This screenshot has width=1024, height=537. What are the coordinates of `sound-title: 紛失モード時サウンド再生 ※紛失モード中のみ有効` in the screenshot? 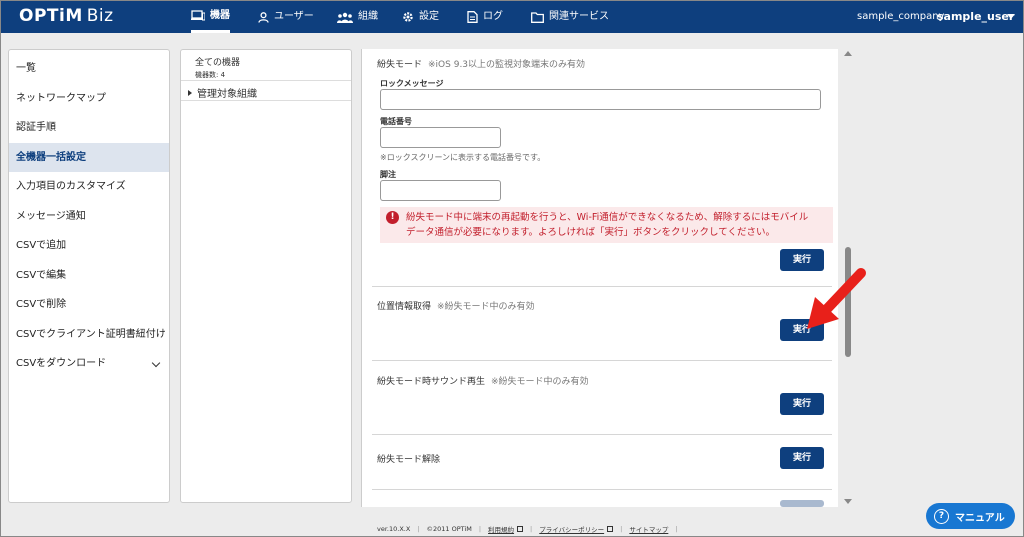 It's located at (483, 380).